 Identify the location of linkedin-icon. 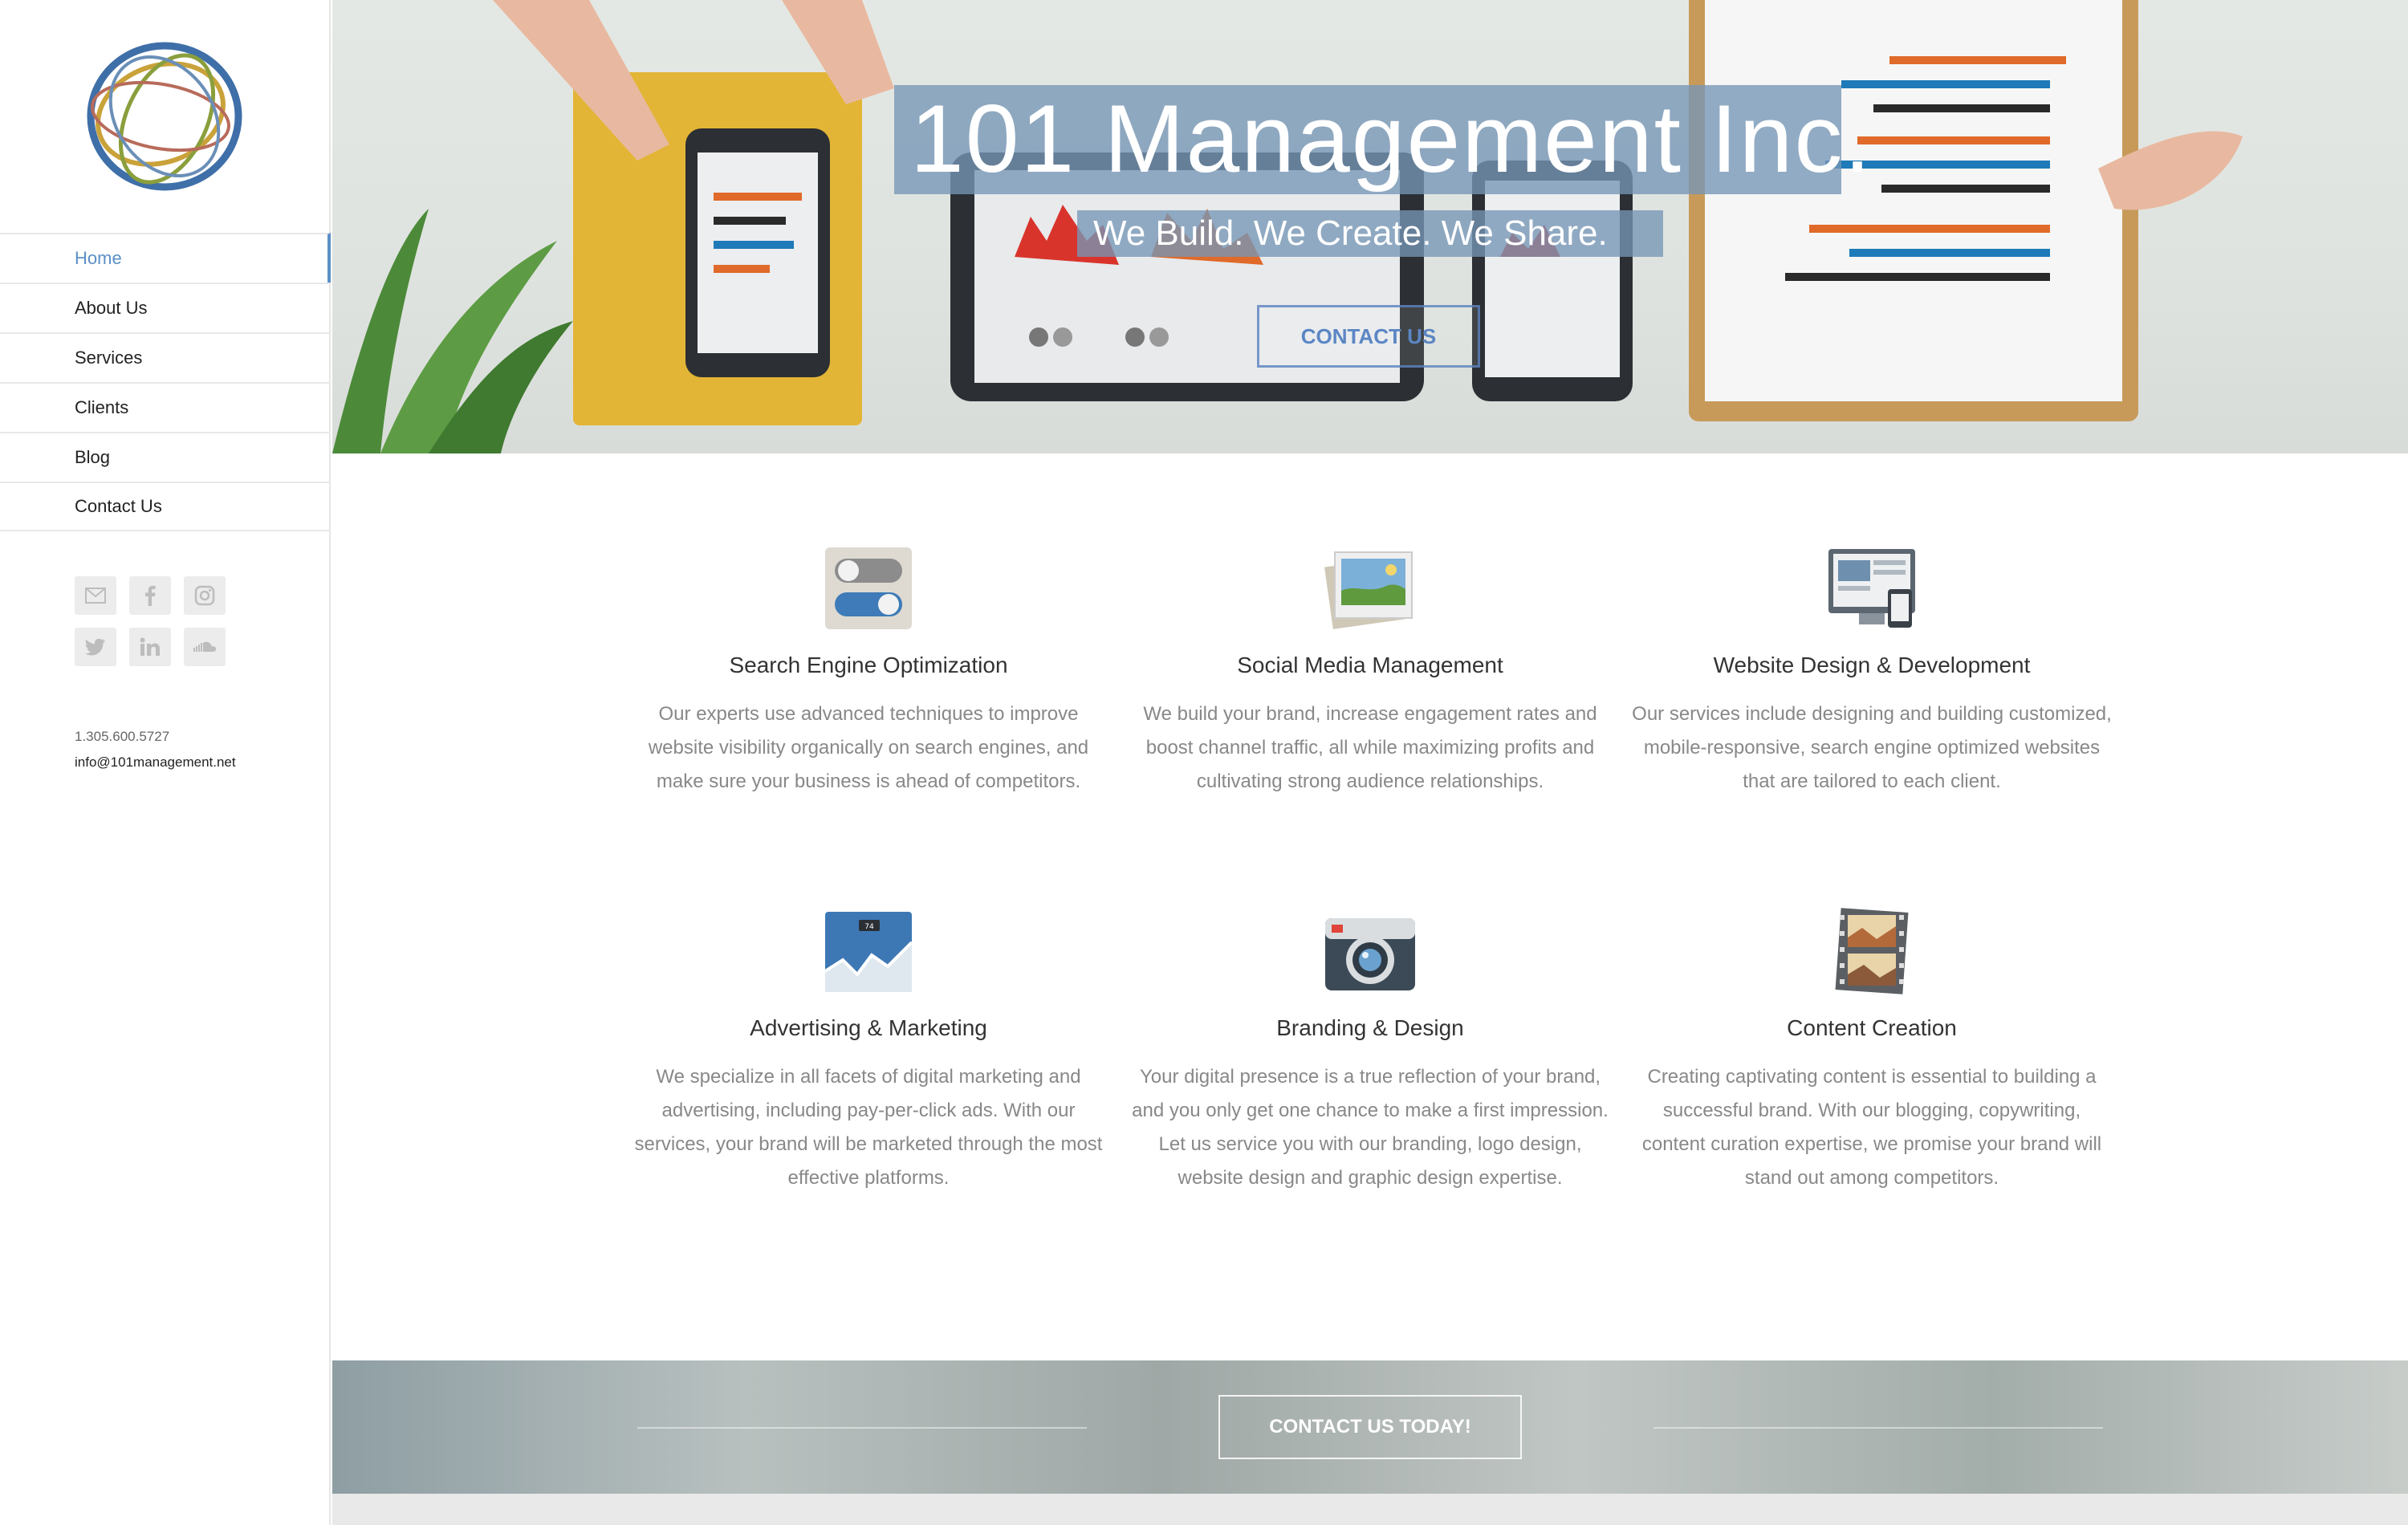
(150, 647).